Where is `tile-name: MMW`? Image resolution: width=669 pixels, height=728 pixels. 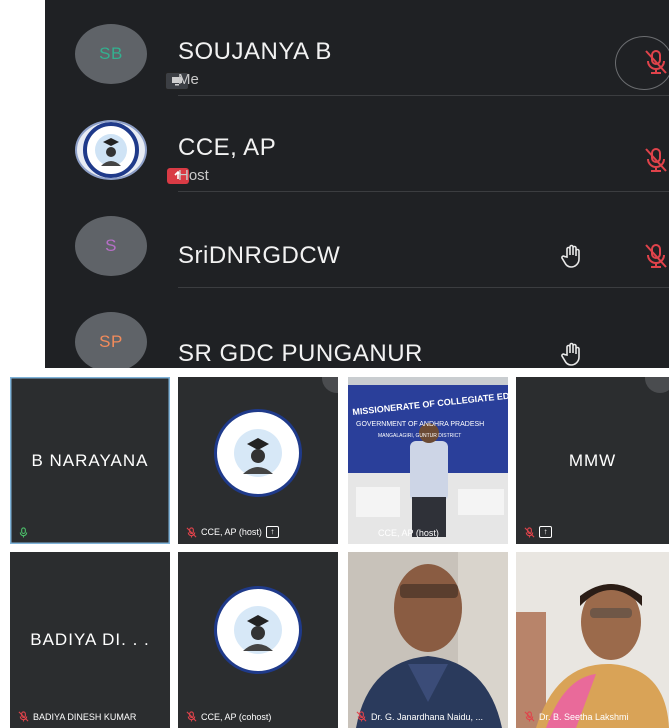 tile-name: MMW is located at coordinates (592, 460).